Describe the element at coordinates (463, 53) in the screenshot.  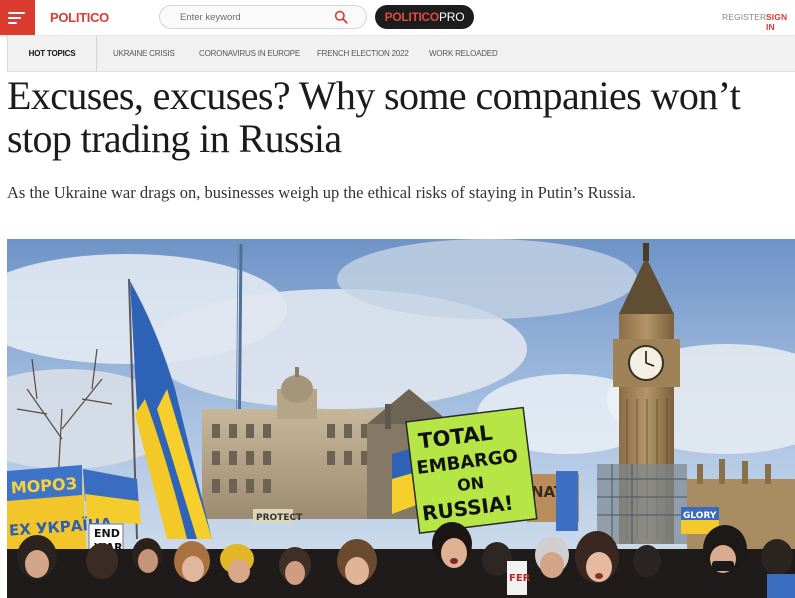
I see `topic-work-reloaded: WORK RELOADED` at that location.